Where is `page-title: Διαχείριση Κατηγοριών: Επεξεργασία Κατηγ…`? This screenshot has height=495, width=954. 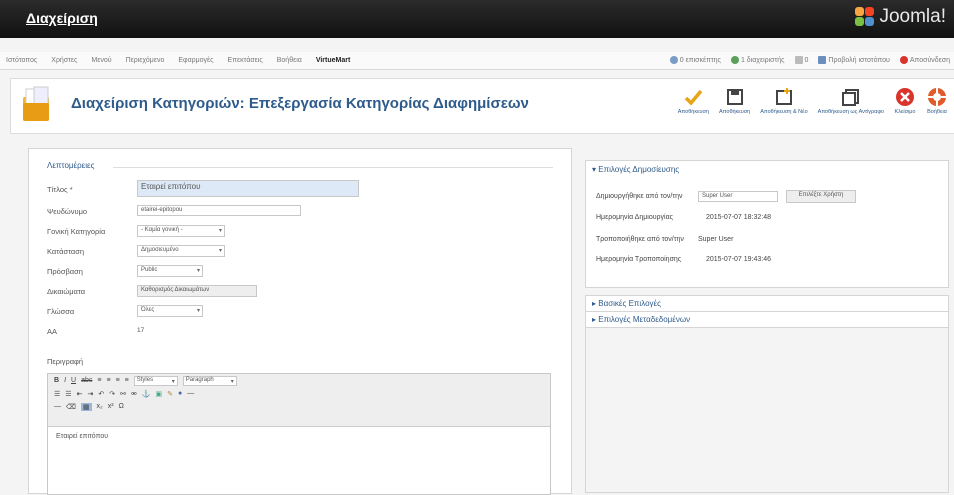
page-title: Διαχείριση Κατηγοριών: Επεξεργασία Κατηγ… is located at coordinates (300, 103).